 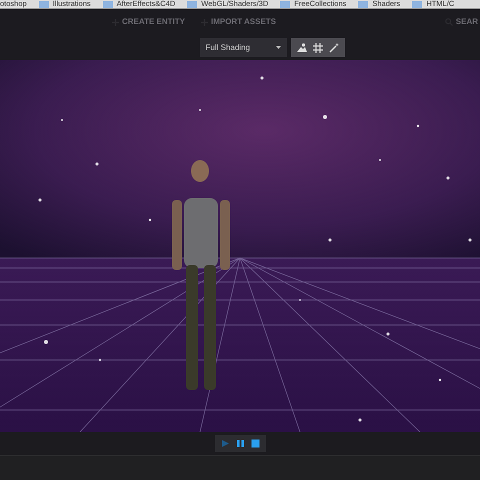 What do you see at coordinates (317, 47) in the screenshot?
I see `grid-icon` at bounding box center [317, 47].